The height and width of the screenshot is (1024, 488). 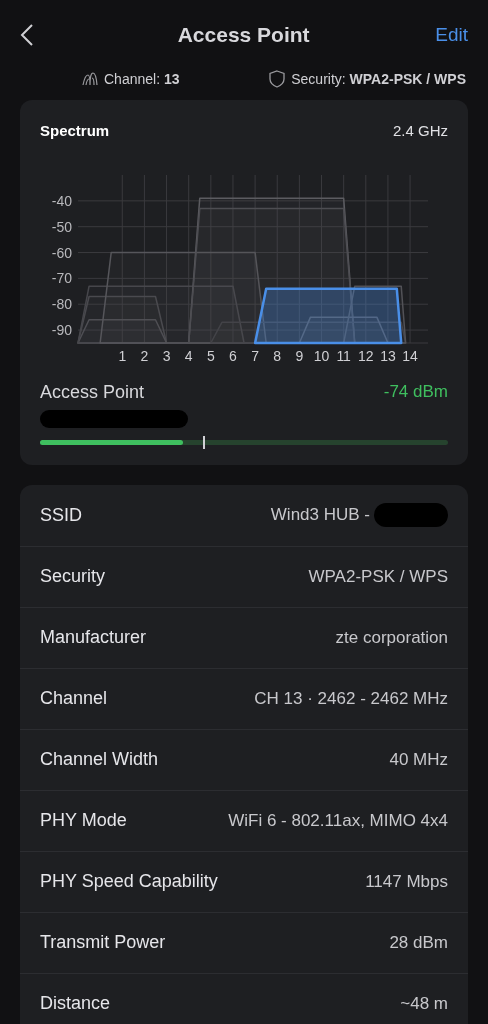 What do you see at coordinates (92, 392) in the screenshot?
I see `network-label: Access Point` at bounding box center [92, 392].